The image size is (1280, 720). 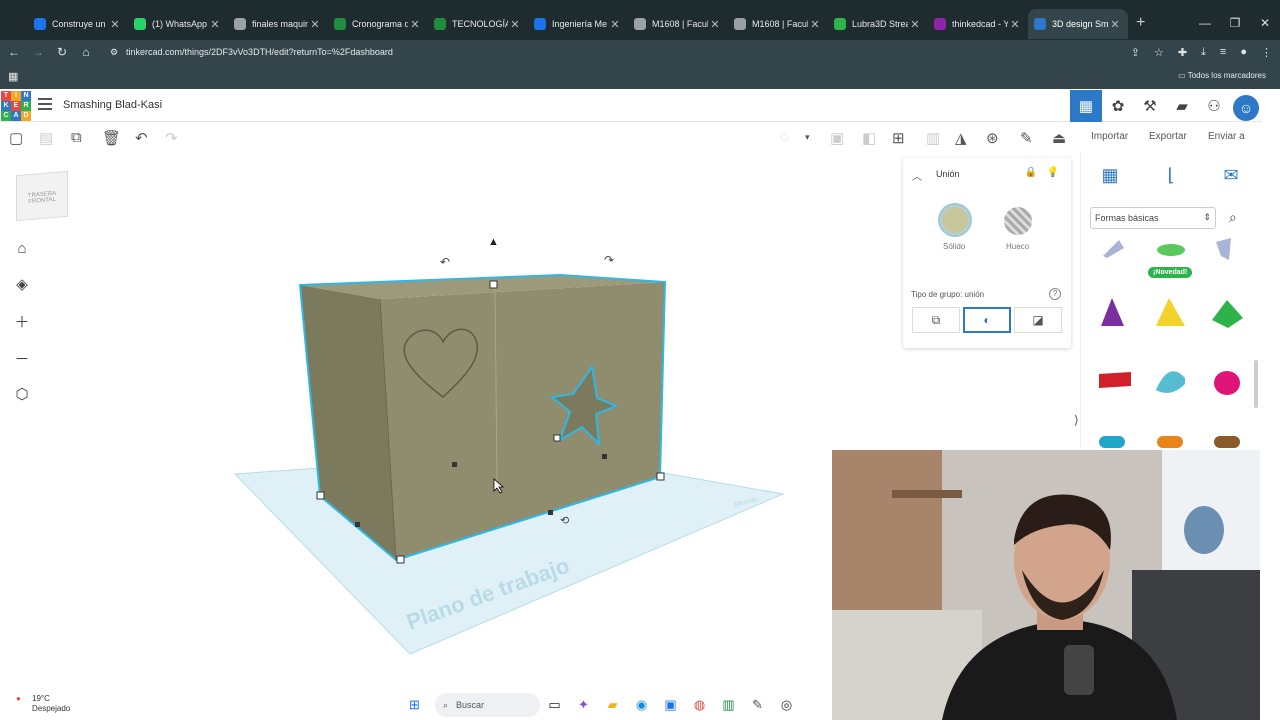 What do you see at coordinates (62, 52) in the screenshot?
I see `reload-icon: ↻` at bounding box center [62, 52].